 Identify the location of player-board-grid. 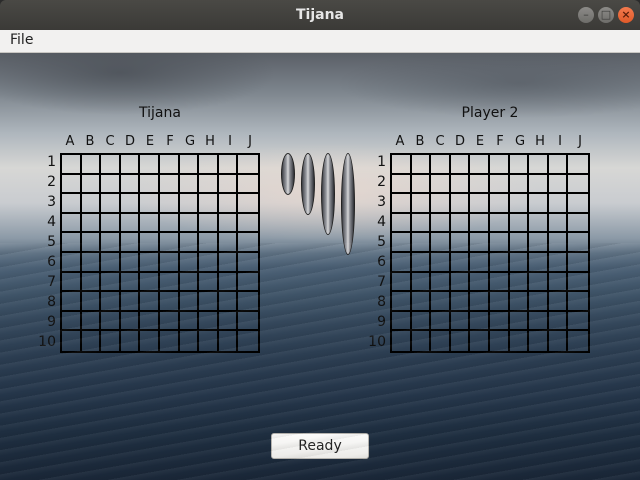
(160, 253).